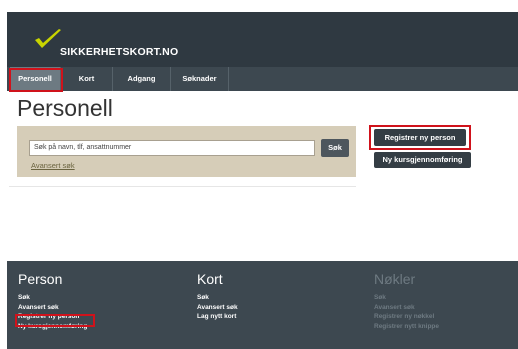 Image resolution: width=518 pixels, height=349 pixels. What do you see at coordinates (35, 79) in the screenshot?
I see `tab-personell: Personell` at bounding box center [35, 79].